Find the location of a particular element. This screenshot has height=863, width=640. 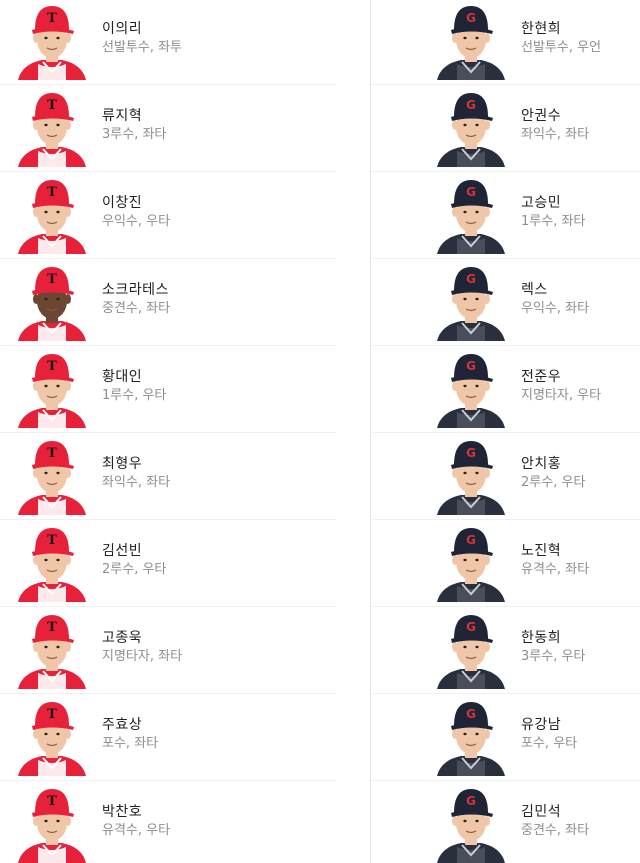

player-position-hand: 좌익수, 좌타 is located at coordinates (555, 135).